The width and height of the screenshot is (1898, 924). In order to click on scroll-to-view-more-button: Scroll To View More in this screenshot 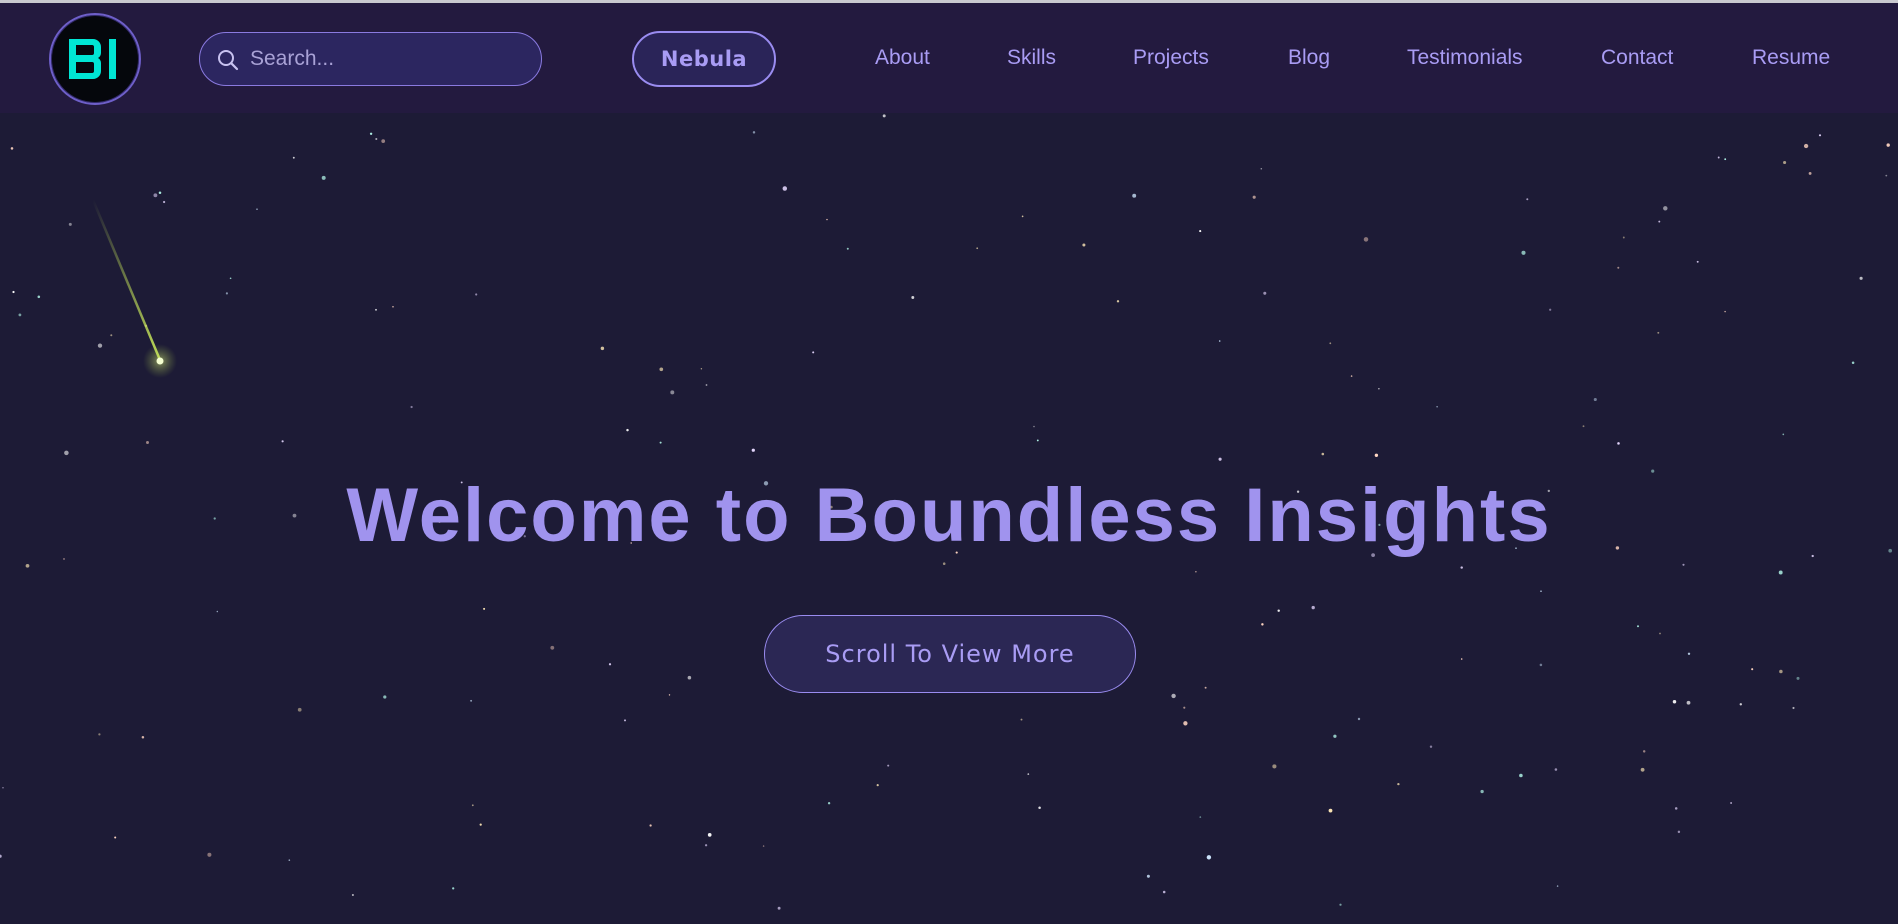, I will do `click(950, 654)`.